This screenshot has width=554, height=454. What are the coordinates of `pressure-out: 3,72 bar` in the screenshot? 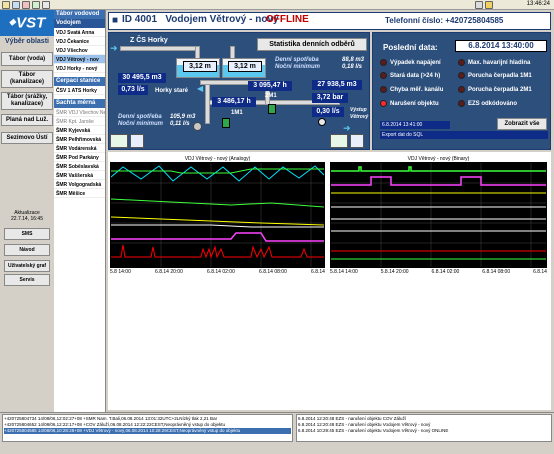 It's located at (330, 98).